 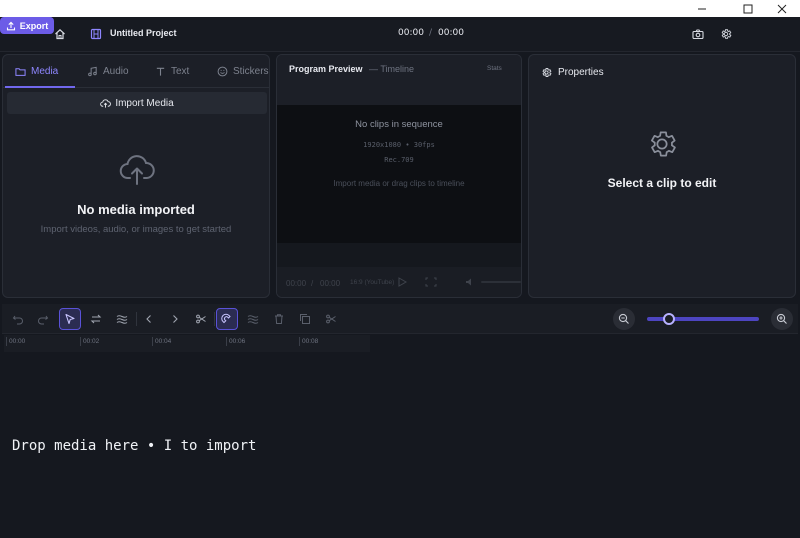 I want to click on tab-media: Media, so click(x=36, y=71).